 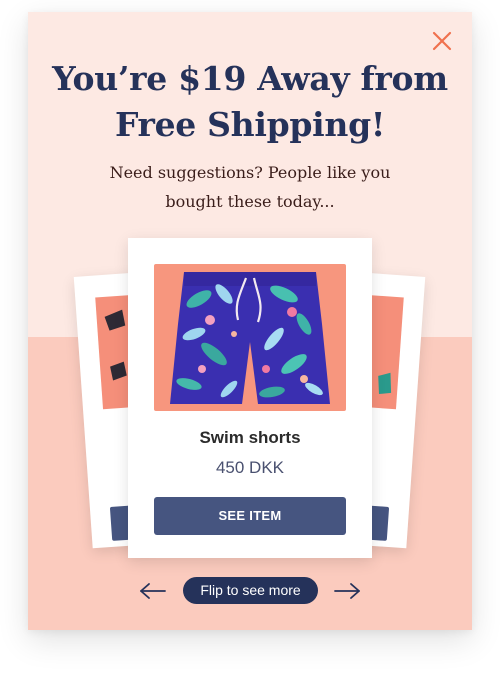 What do you see at coordinates (250, 172) in the screenshot?
I see `subline-line-1: Need suggestions? People like you` at bounding box center [250, 172].